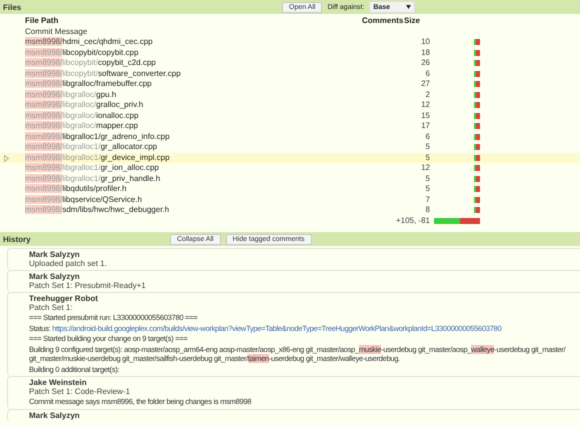 The height and width of the screenshot is (426, 580). What do you see at coordinates (290, 137) in the screenshot?
I see `file-row: msm8998/libgralloc1/gr_adreno_info.cpp 6` at bounding box center [290, 137].